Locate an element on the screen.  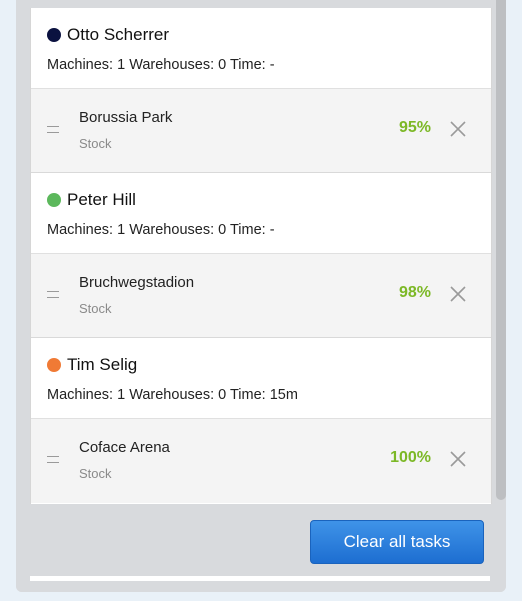
task-name: Bruchwegstadion is located at coordinates (137, 282).